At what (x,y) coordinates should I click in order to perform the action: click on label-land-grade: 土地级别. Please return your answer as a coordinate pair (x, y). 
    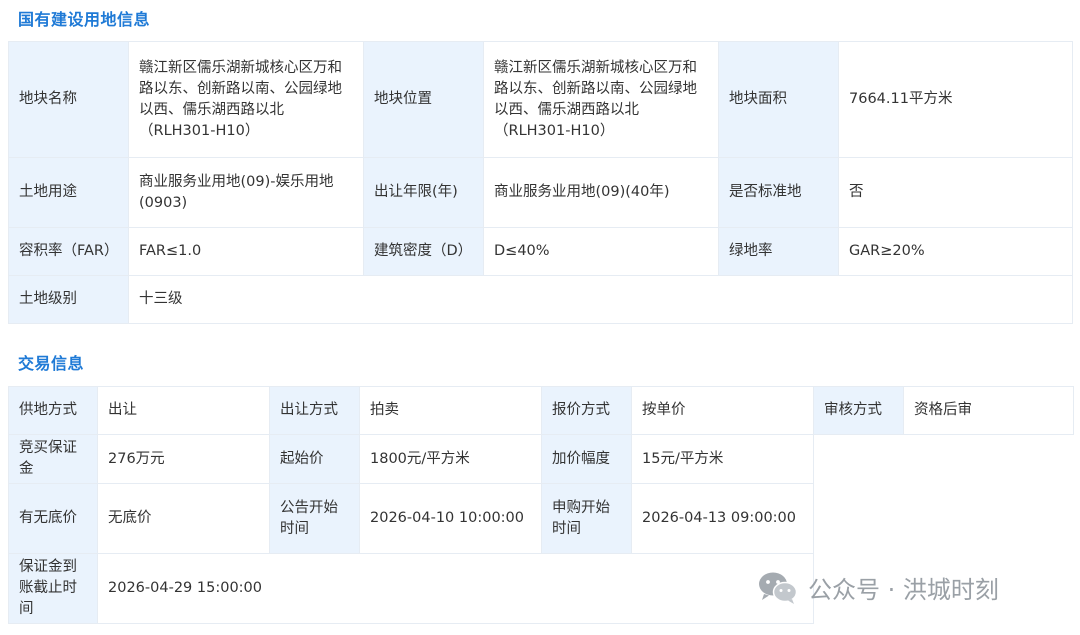
    Looking at the image, I should click on (69, 300).